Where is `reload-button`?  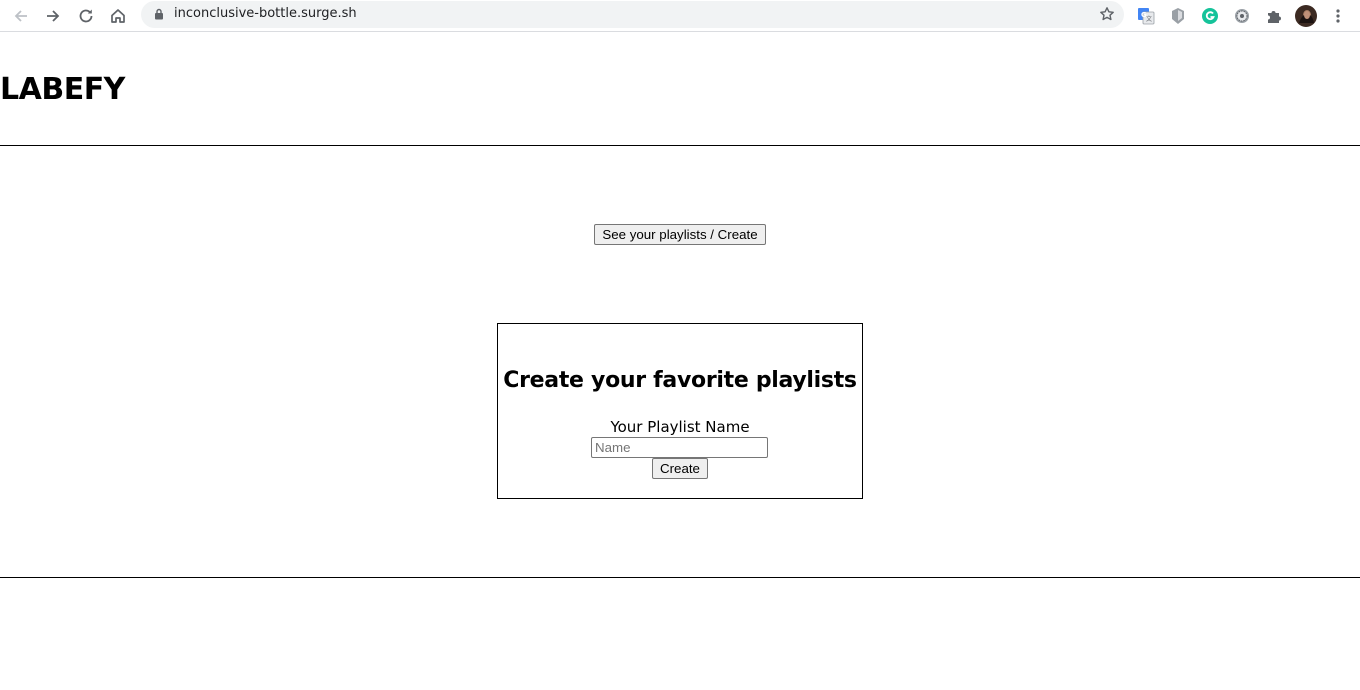 reload-button is located at coordinates (86, 16).